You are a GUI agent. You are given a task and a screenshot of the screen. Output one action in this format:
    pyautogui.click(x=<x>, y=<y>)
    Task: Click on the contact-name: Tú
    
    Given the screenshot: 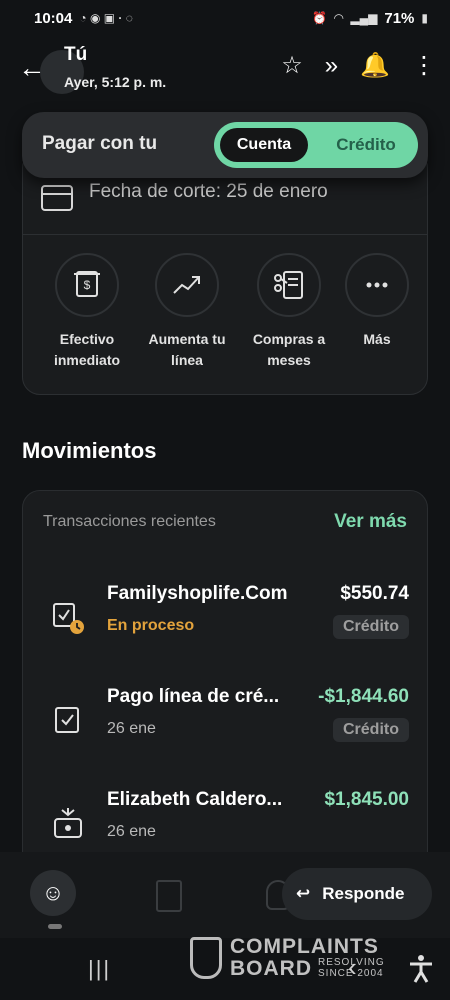 What is the action you would take?
    pyautogui.click(x=76, y=54)
    